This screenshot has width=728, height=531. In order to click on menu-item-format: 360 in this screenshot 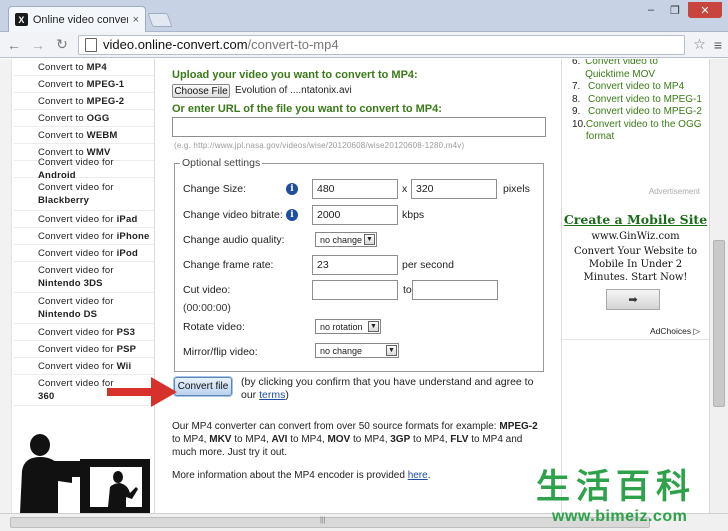, I will do `click(46, 396)`.